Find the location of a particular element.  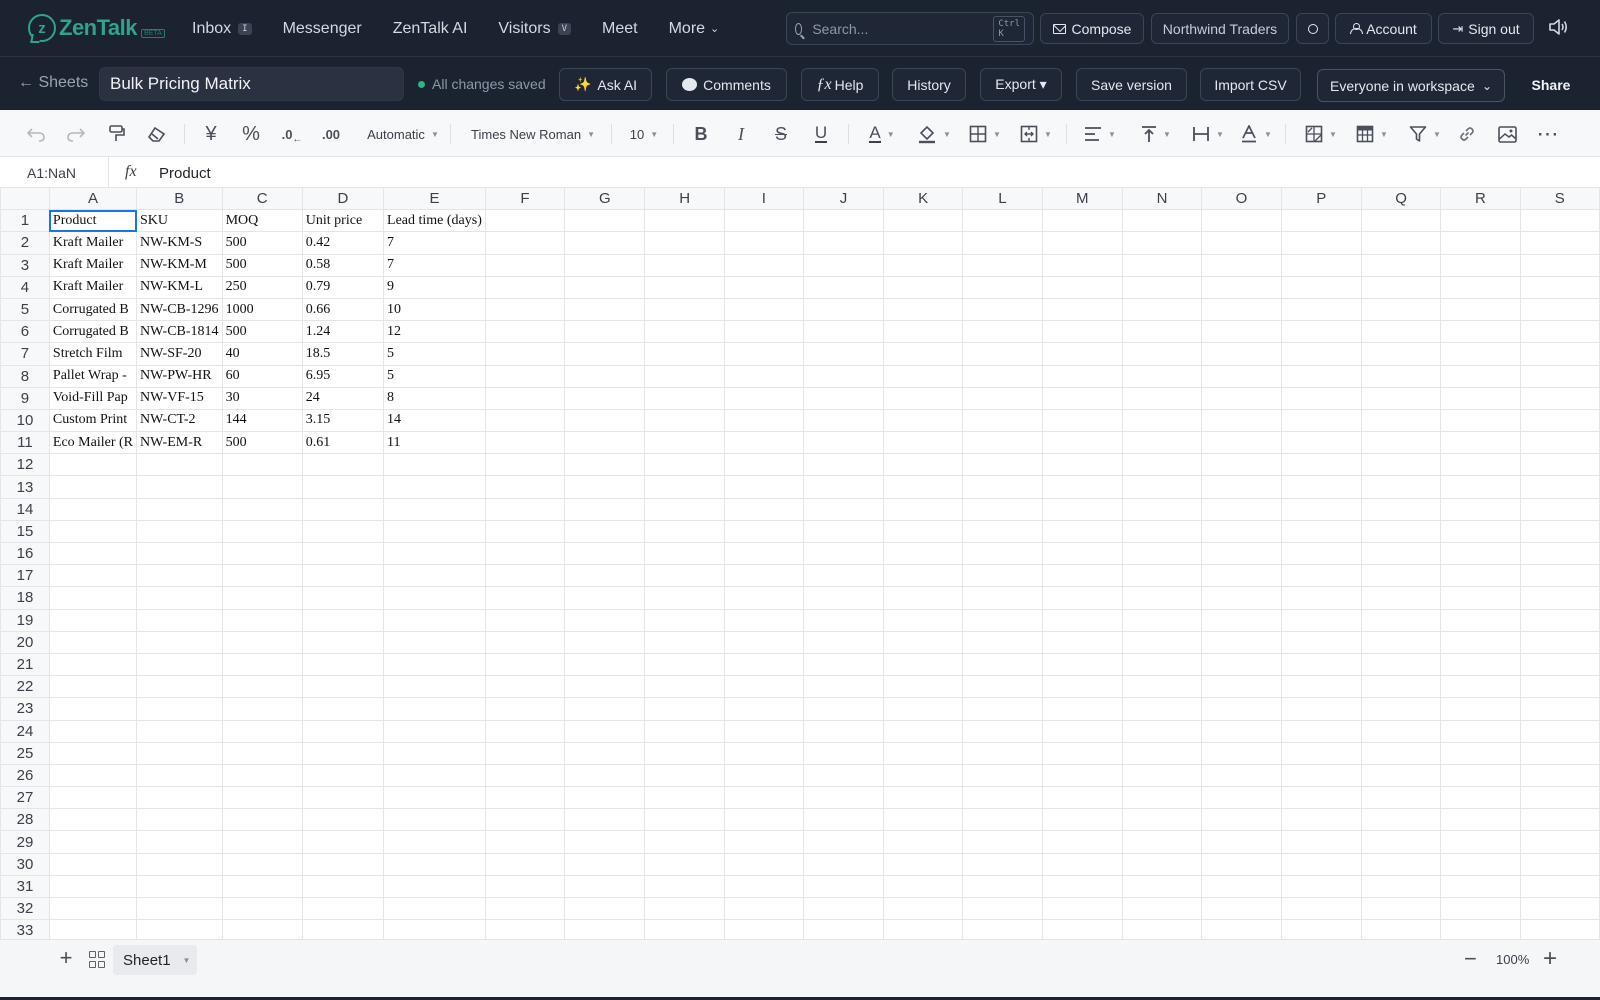

cell-o6 is located at coordinates (1241, 332).